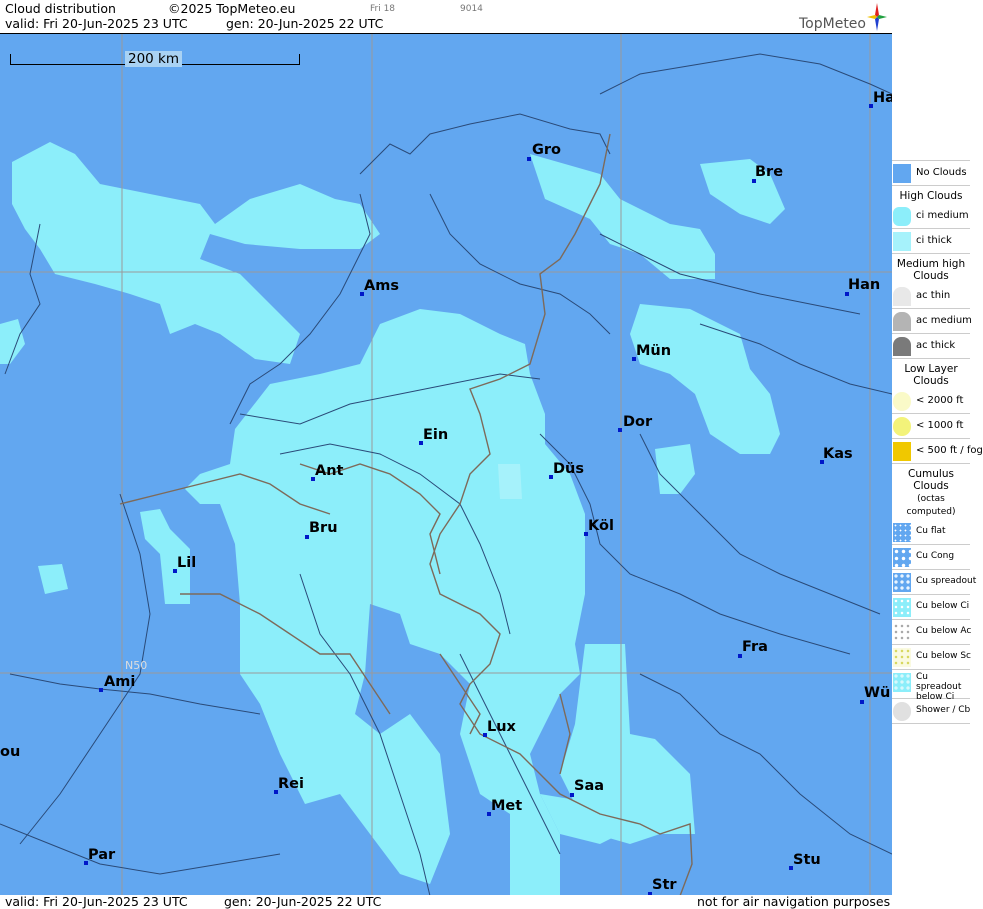 This screenshot has width=983, height=909. What do you see at coordinates (902, 426) in the screenshot?
I see `low-1000-swatch` at bounding box center [902, 426].